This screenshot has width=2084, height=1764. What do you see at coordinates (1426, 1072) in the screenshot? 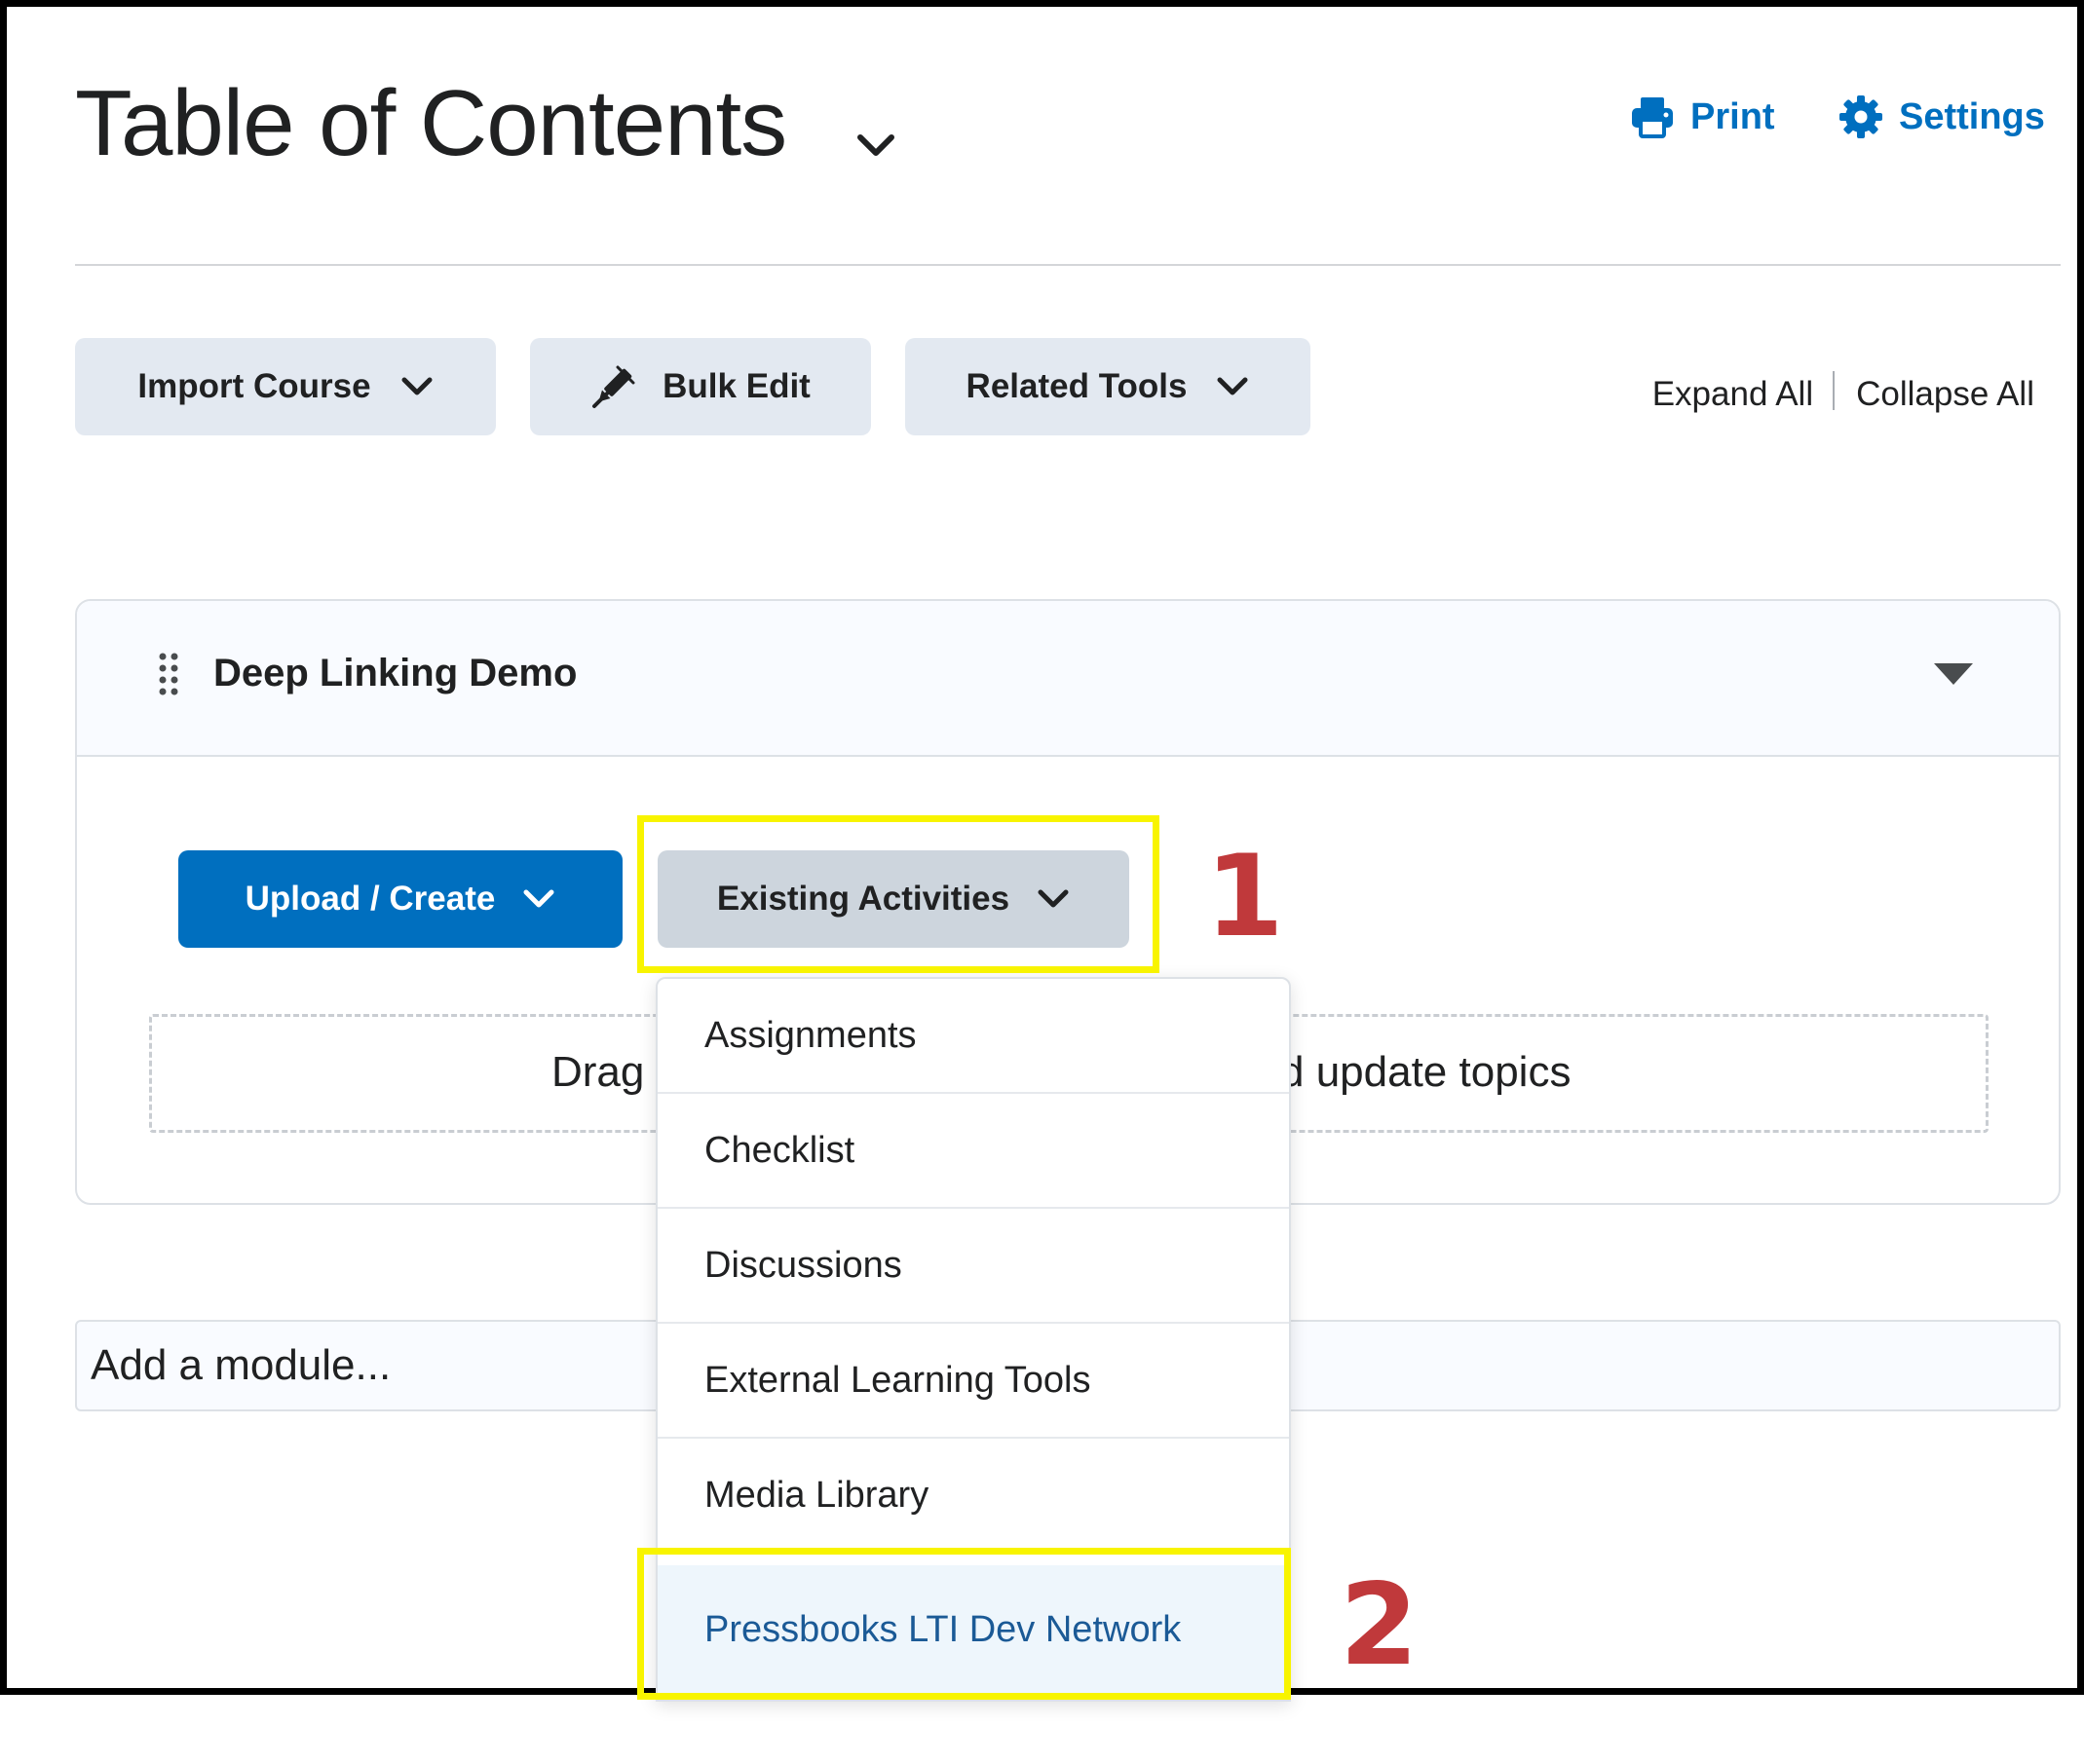
I see `drop-zone-text-right: d update topics` at bounding box center [1426, 1072].